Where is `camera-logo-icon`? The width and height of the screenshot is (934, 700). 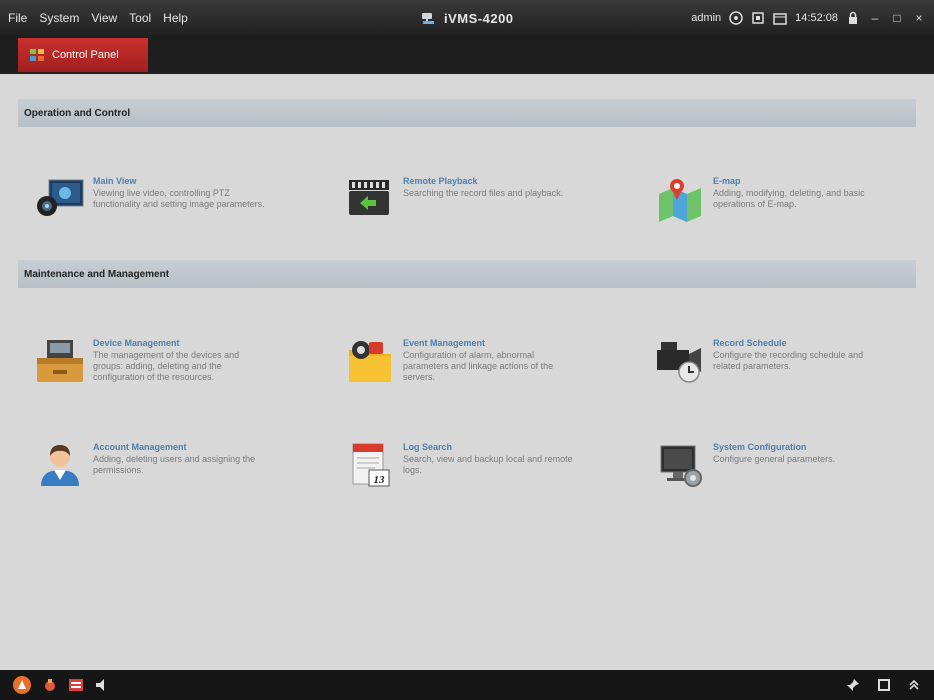
camera-logo-icon is located at coordinates (428, 18).